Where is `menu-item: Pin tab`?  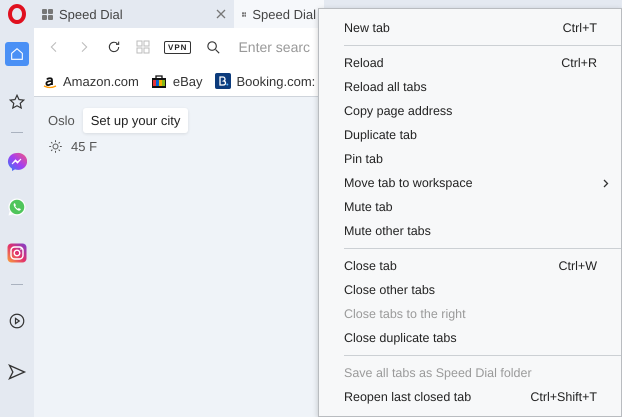
menu-item: Pin tab is located at coordinates (470, 159).